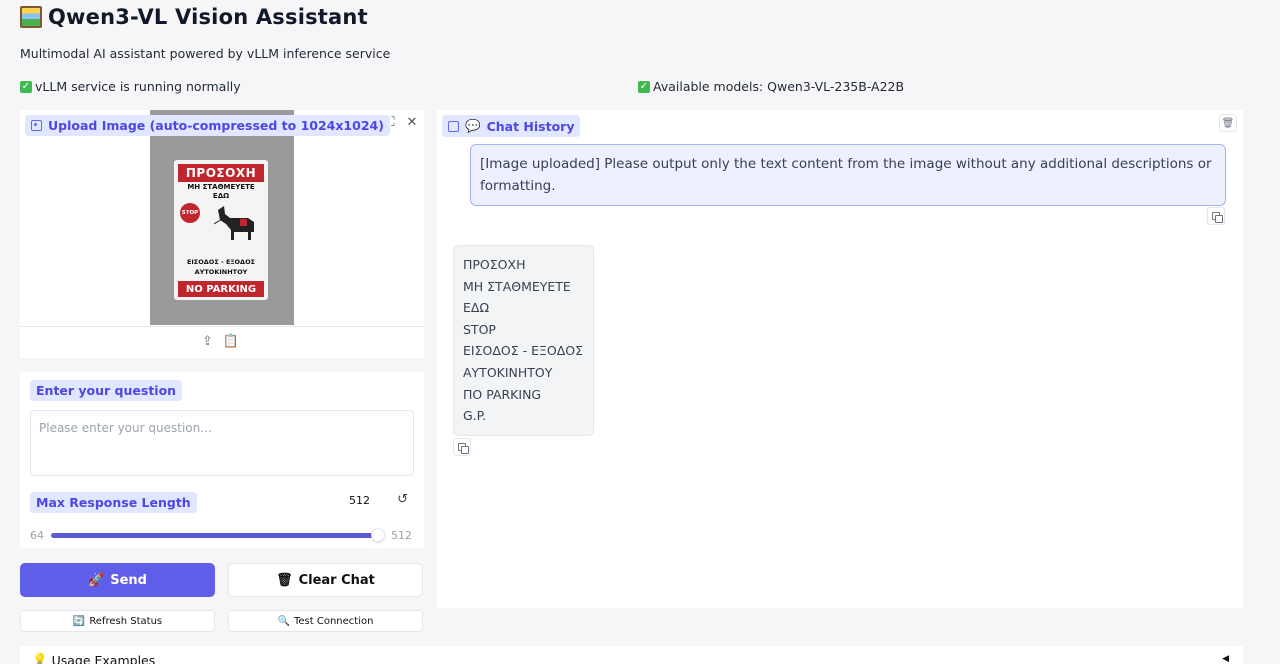 Image resolution: width=1280 pixels, height=664 pixels. I want to click on clear-chat-button-label: Clear Chat, so click(336, 580).